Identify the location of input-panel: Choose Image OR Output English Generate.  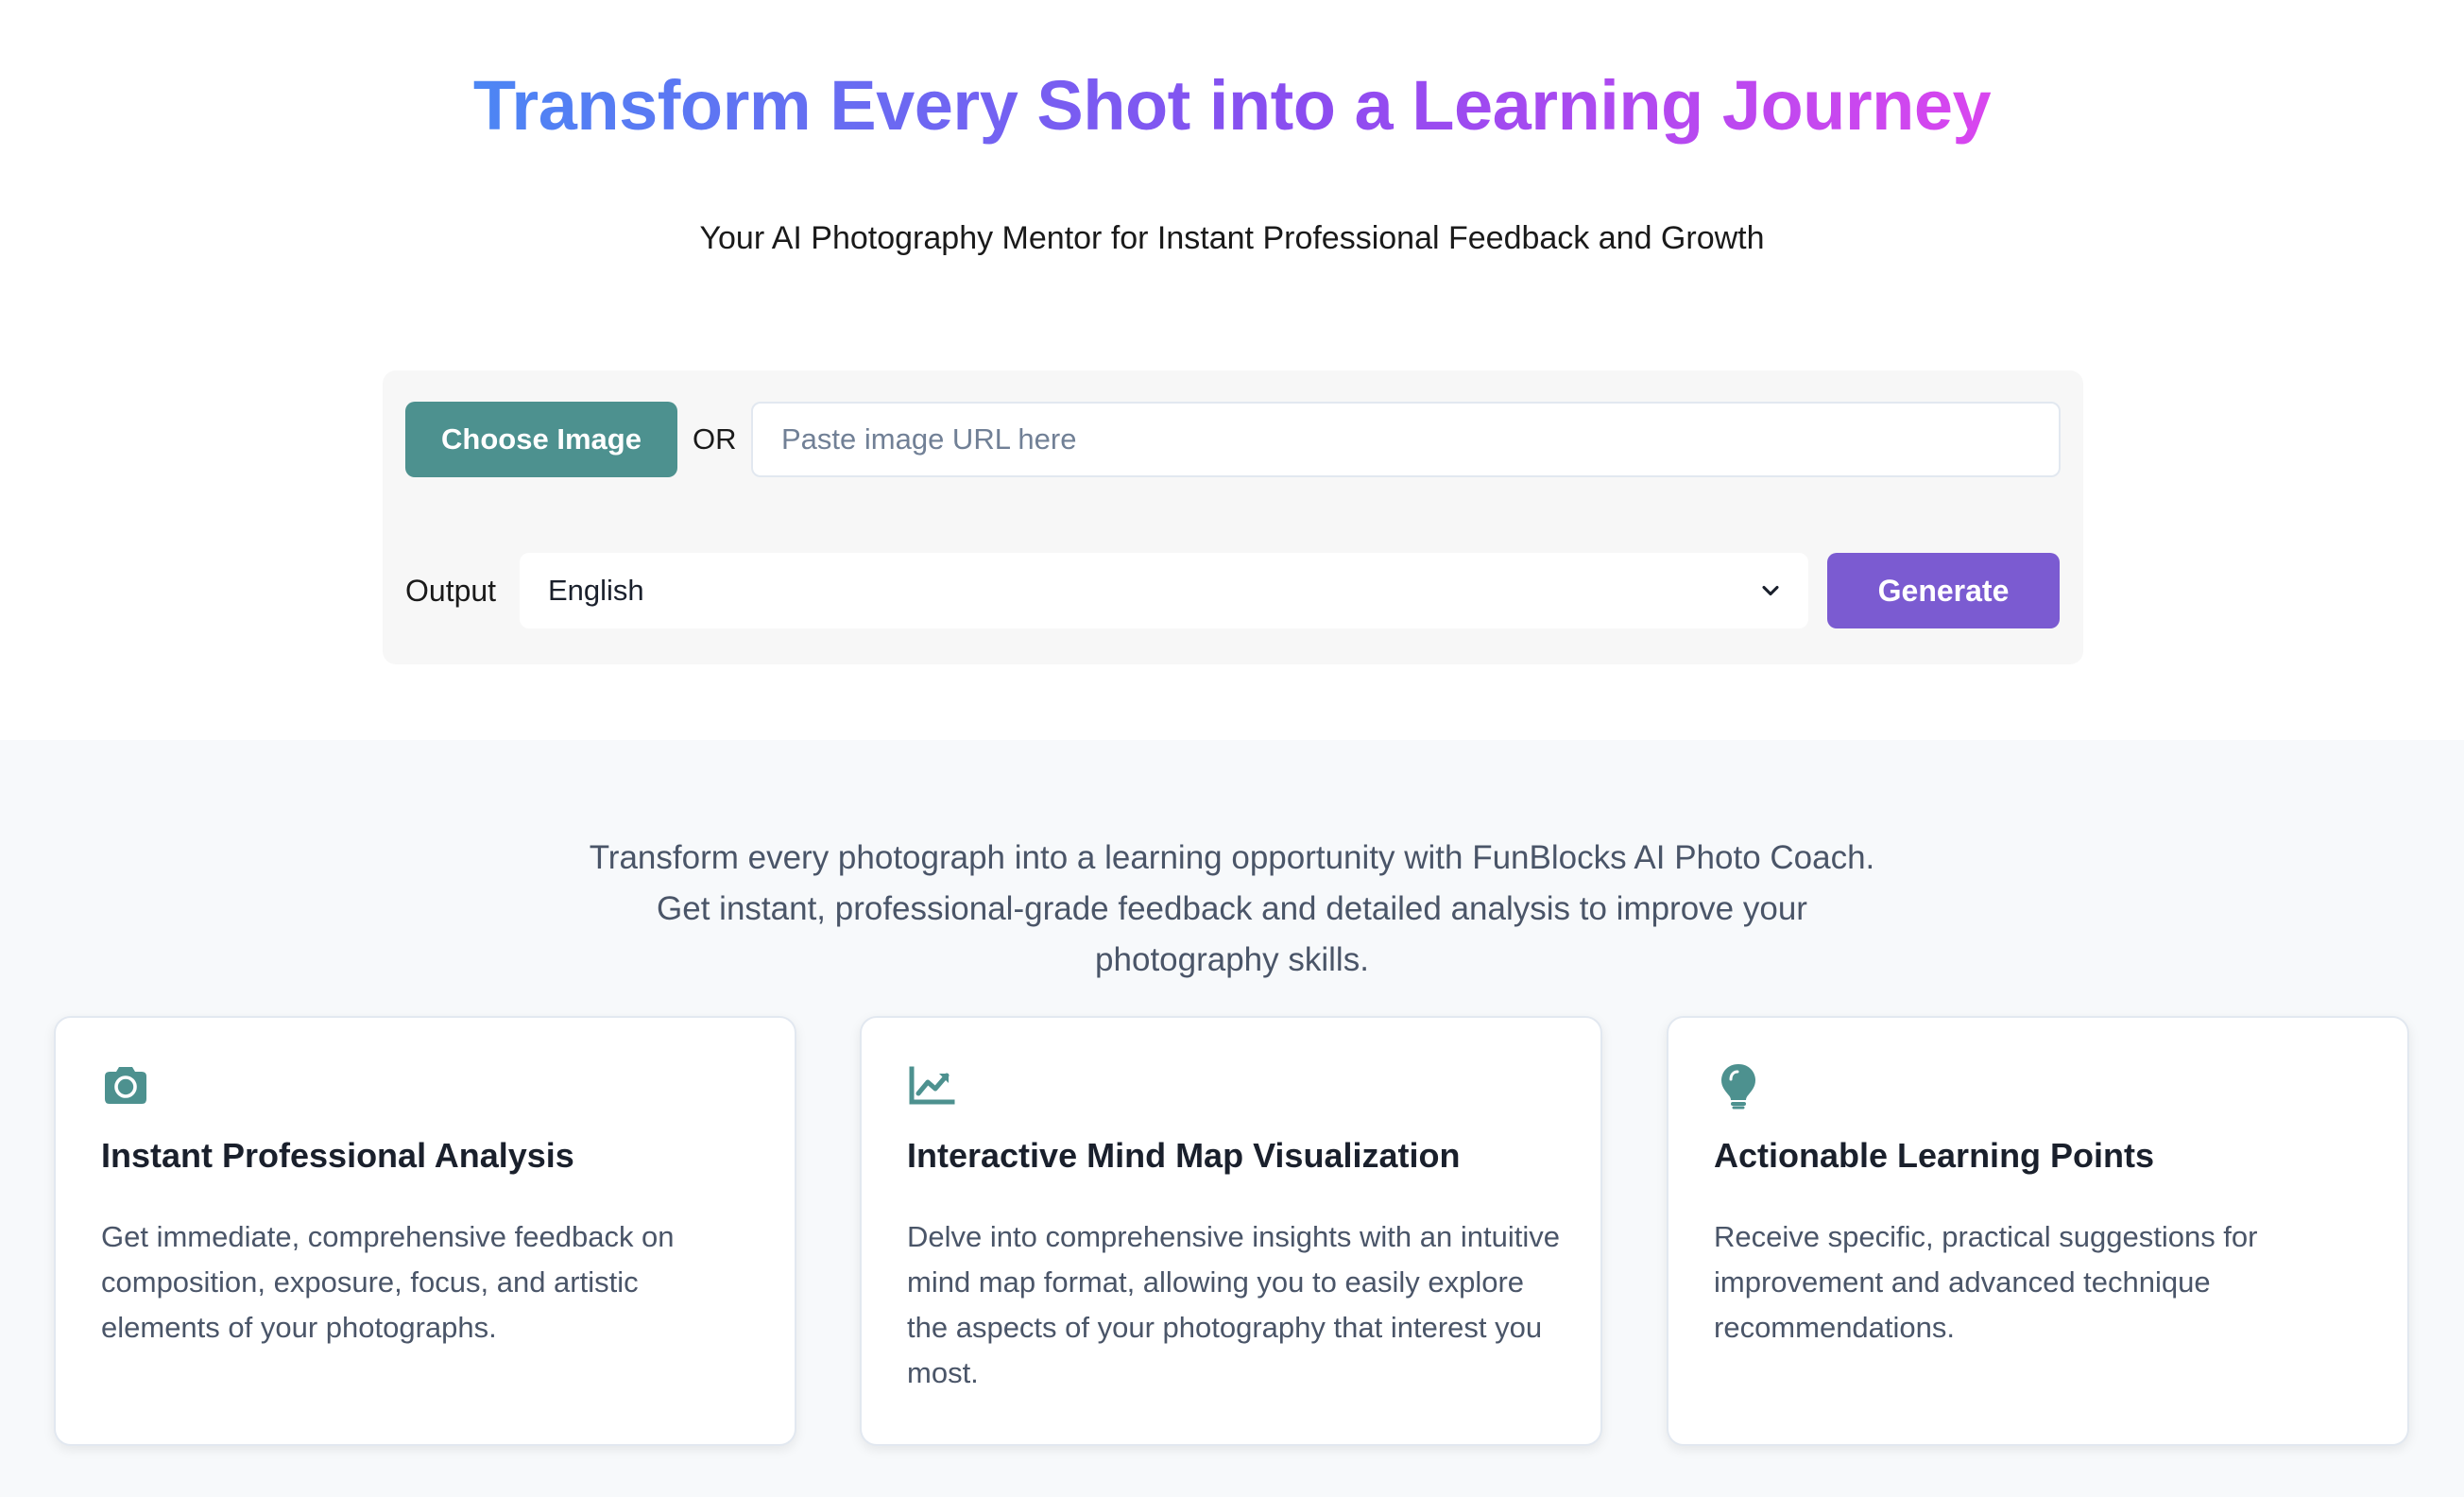
(1233, 517).